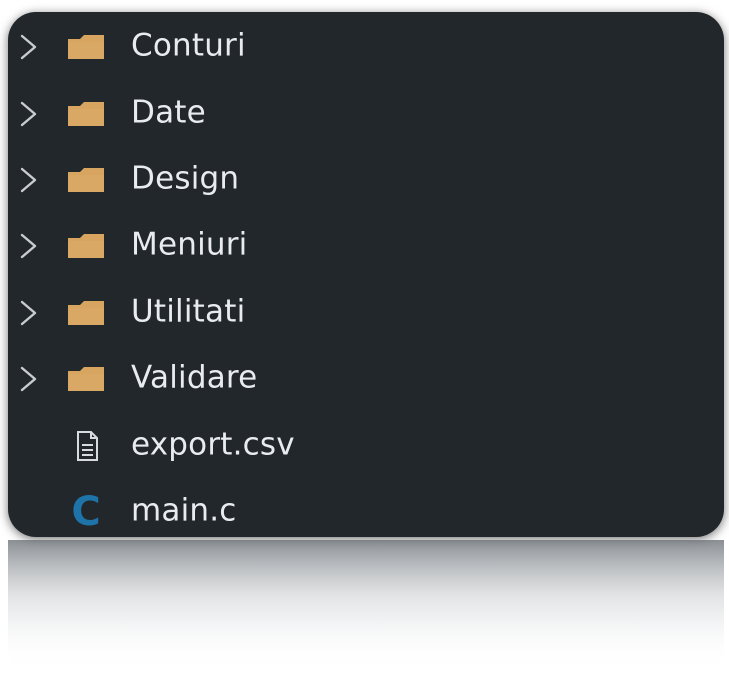  Describe the element at coordinates (366, 47) in the screenshot. I see `tree-item-conturi: Conturi` at that location.